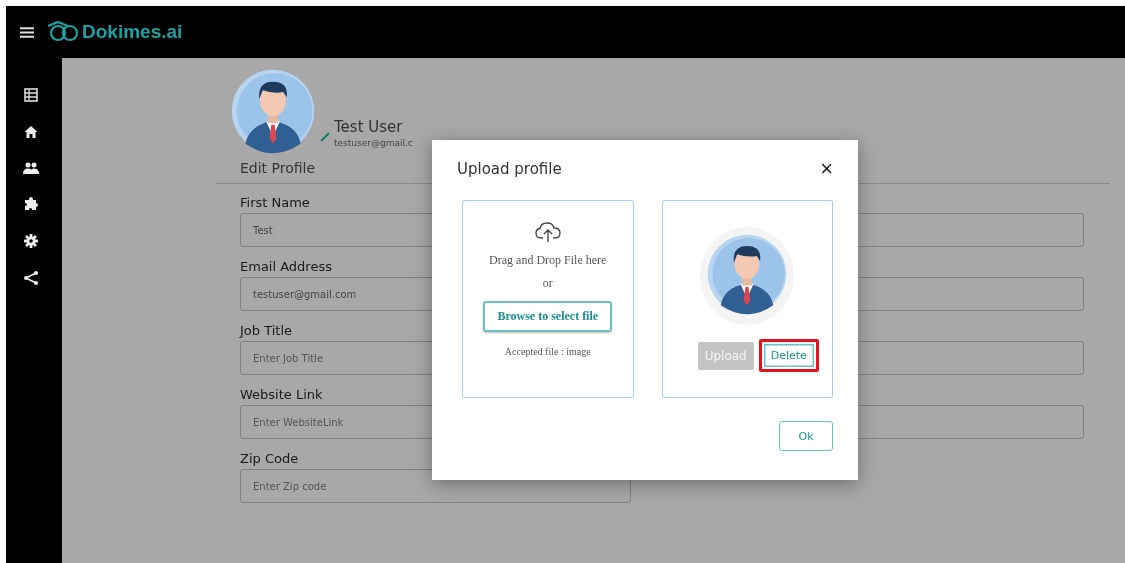  Describe the element at coordinates (132, 32) in the screenshot. I see `logo-text: Dokimes.ai` at that location.